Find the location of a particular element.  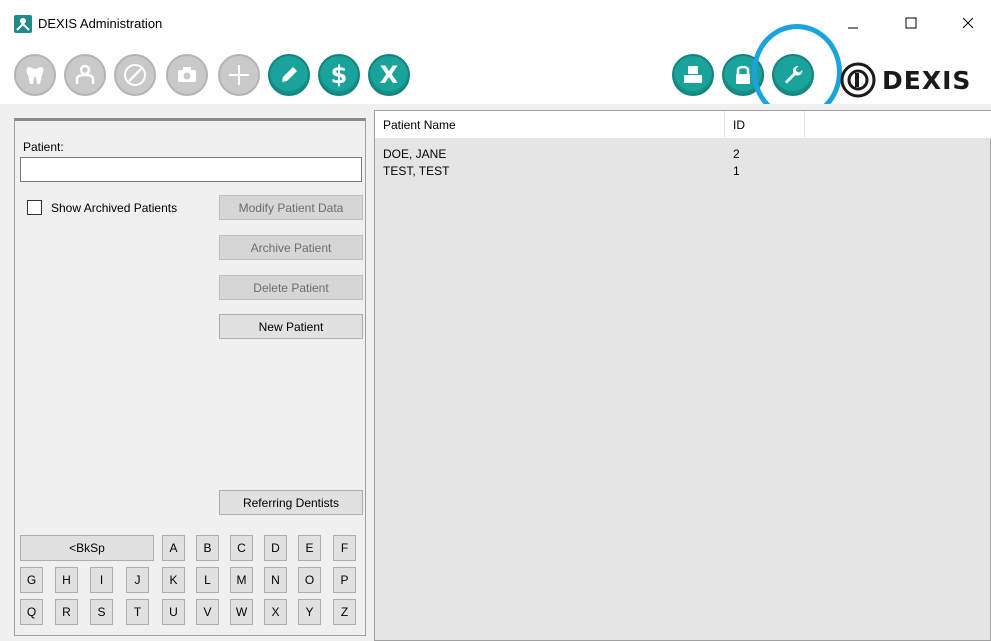

dexis-logo-icon is located at coordinates (858, 80).